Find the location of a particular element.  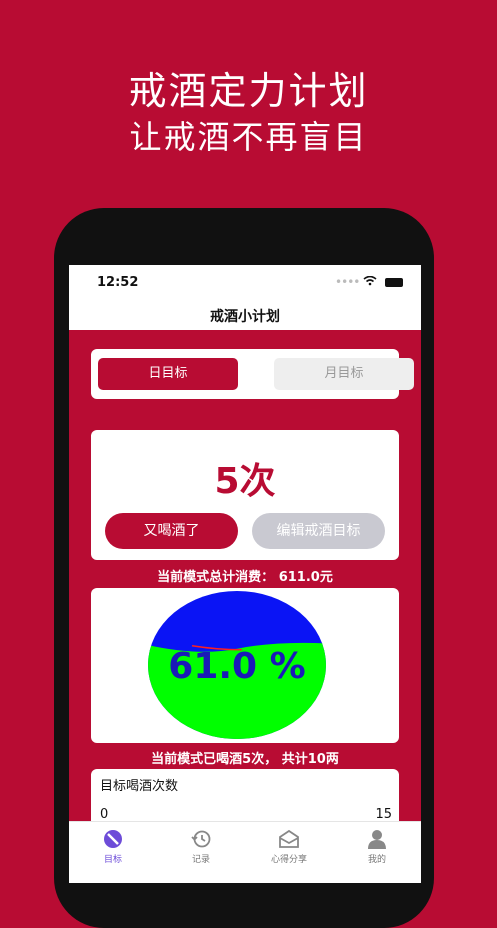

progress-gauge: 61.0 % is located at coordinates (237, 665).